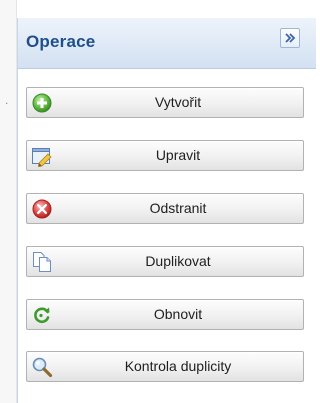 The image size is (320, 403). I want to click on edit-button: Upravit, so click(165, 155).